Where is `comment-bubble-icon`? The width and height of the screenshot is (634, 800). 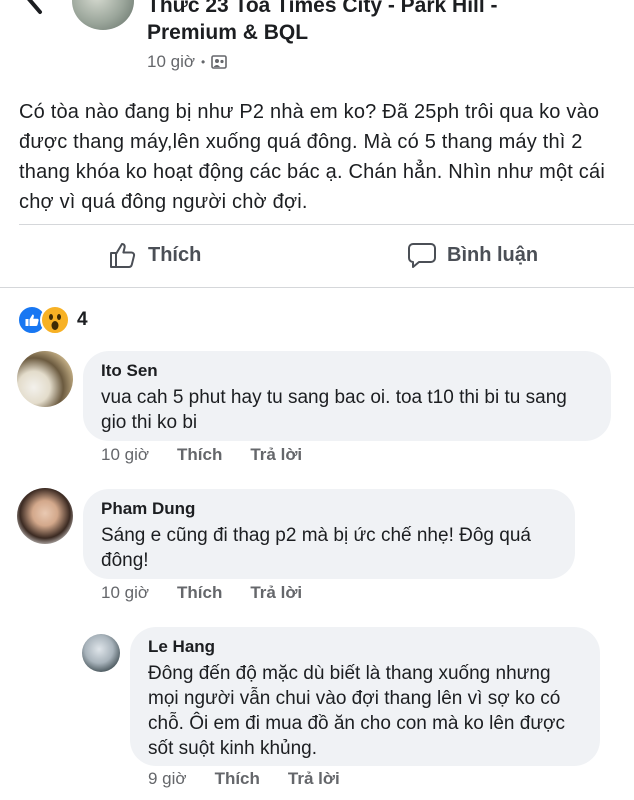 comment-bubble-icon is located at coordinates (422, 255).